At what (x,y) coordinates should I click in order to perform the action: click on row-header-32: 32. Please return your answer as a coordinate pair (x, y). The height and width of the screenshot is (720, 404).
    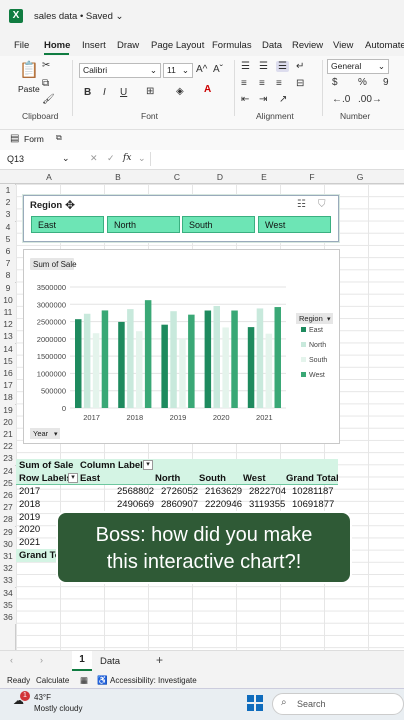
    Looking at the image, I should click on (8, 569).